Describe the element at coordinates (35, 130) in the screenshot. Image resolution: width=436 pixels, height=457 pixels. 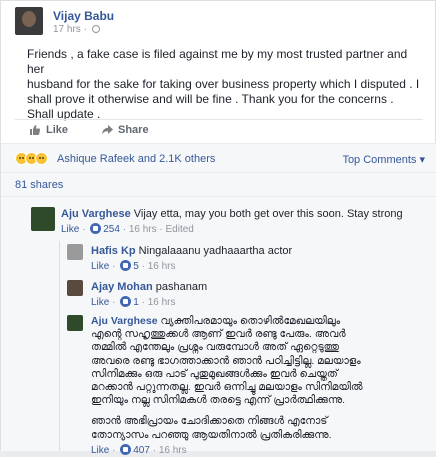
I see `thumbs-up-icon` at that location.